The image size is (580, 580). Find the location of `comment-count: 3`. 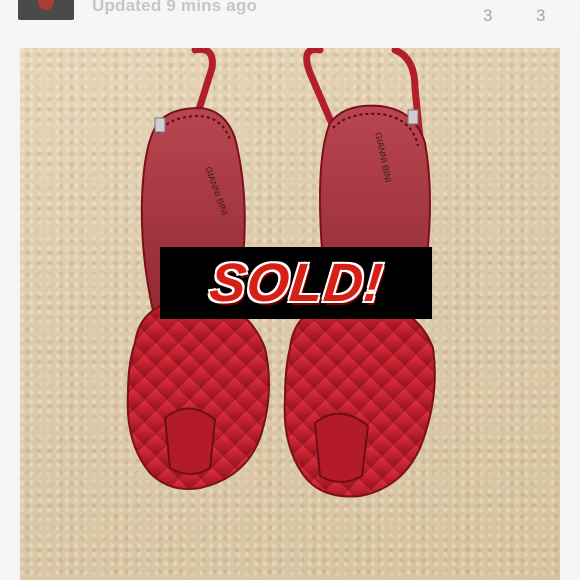

comment-count: 3 is located at coordinates (540, 16).